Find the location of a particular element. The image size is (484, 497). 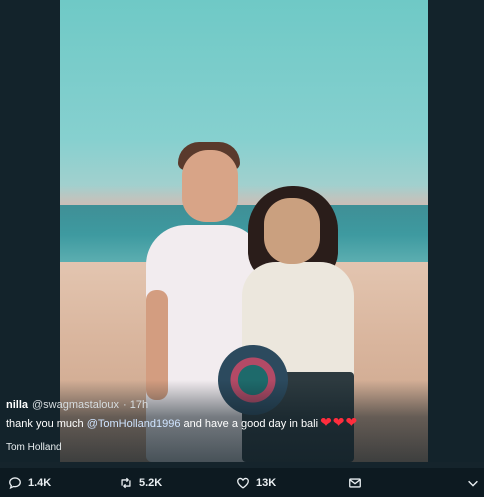

more-button is located at coordinates (473, 483).